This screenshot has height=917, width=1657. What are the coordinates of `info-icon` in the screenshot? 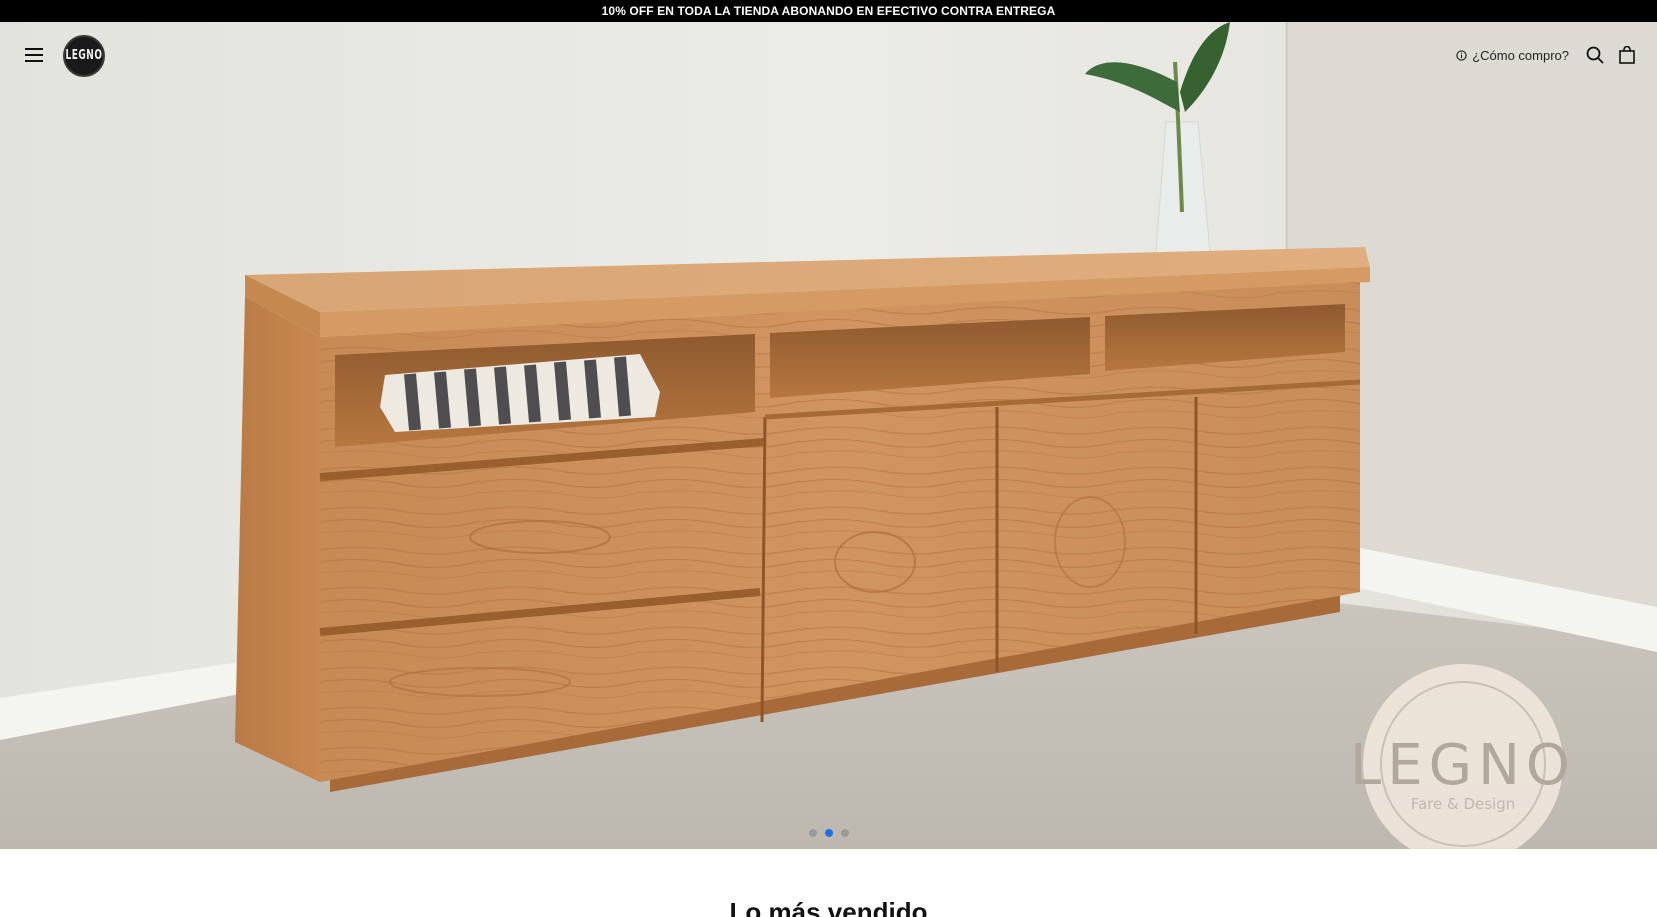 It's located at (1461, 55).